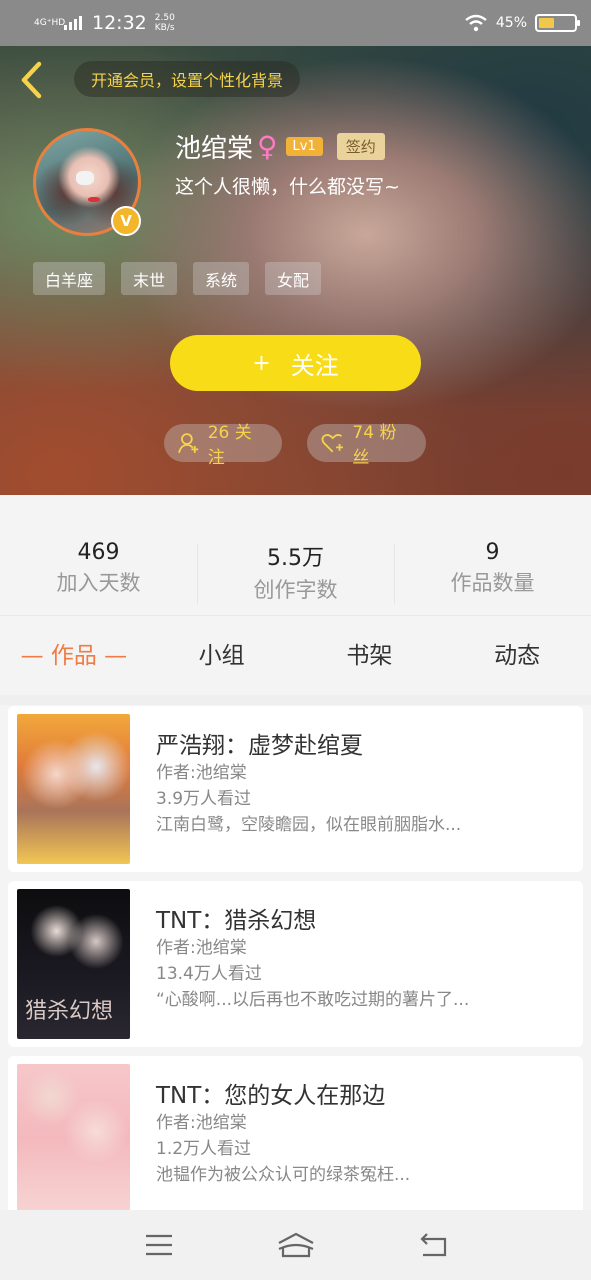 The height and width of the screenshot is (1280, 591). What do you see at coordinates (209, 974) in the screenshot?
I see `book-views: 13.4万人看过` at bounding box center [209, 974].